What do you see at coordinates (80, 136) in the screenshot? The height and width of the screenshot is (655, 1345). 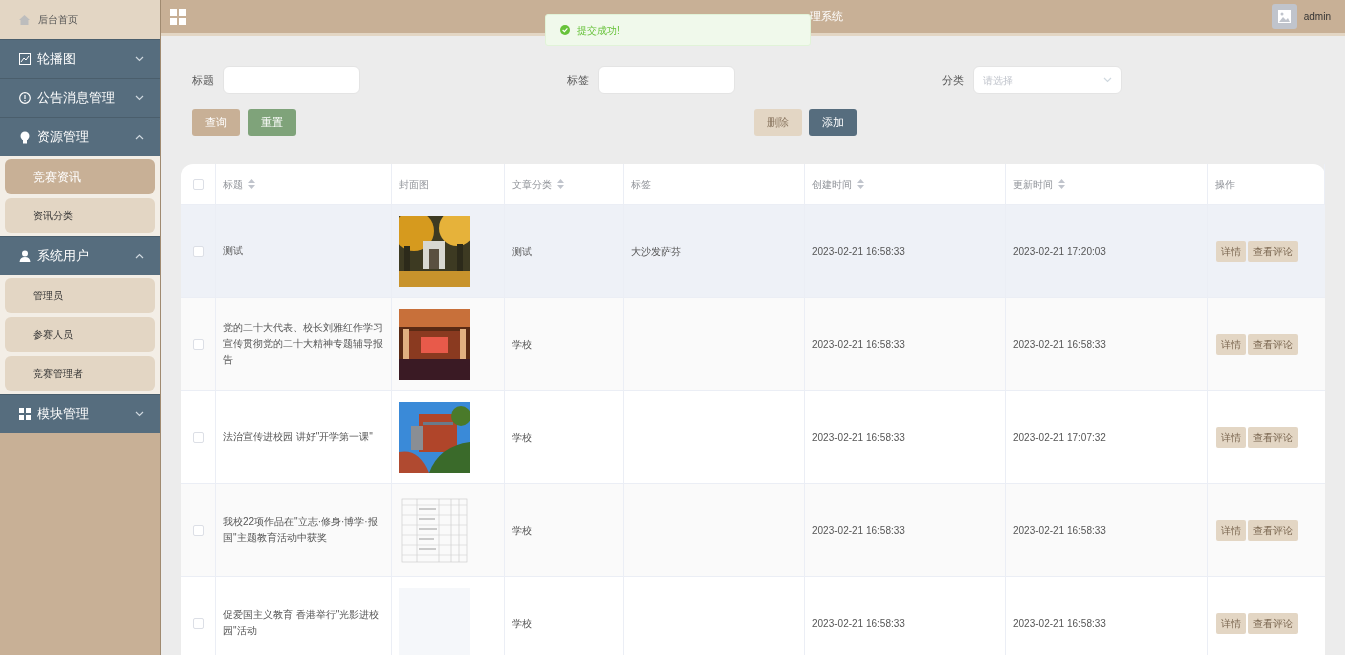 I see `menu-item: 资源管理` at bounding box center [80, 136].